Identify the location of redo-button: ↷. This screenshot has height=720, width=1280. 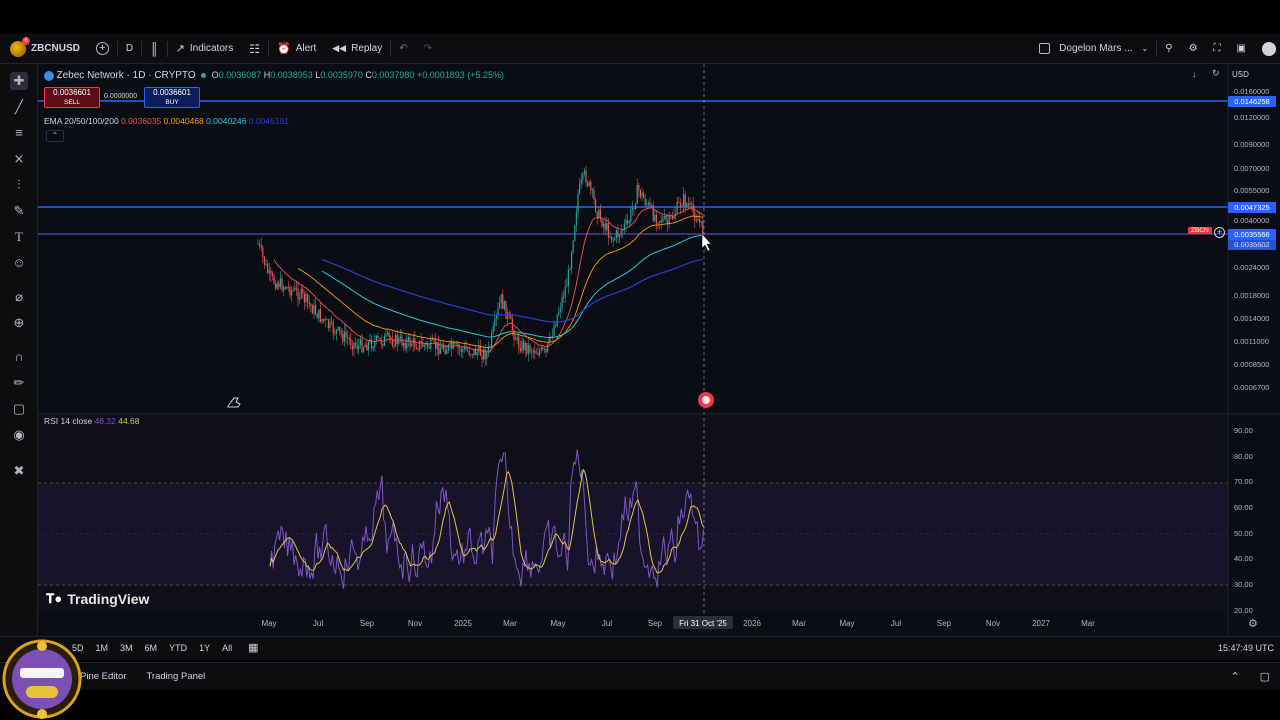
(428, 49).